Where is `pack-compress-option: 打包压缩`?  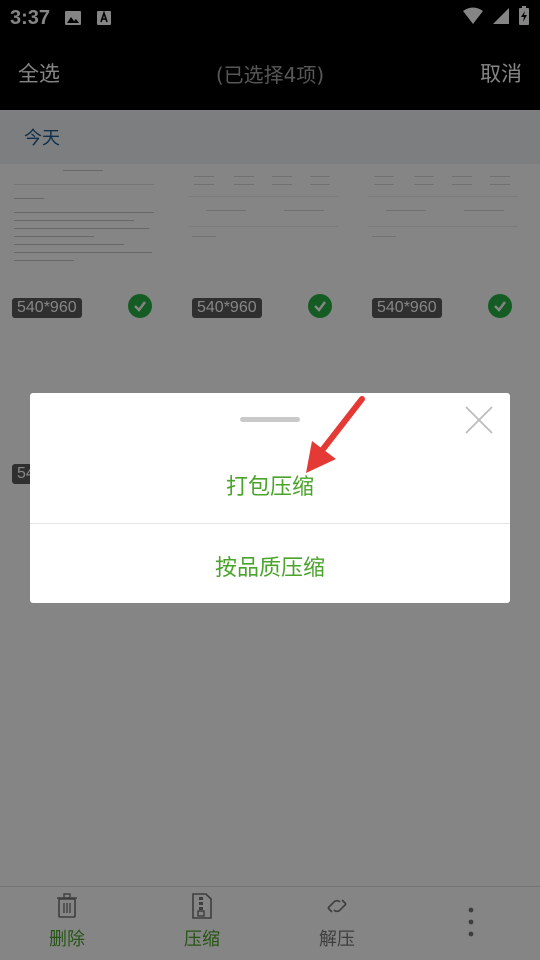
pack-compress-option: 打包压缩 is located at coordinates (270, 485).